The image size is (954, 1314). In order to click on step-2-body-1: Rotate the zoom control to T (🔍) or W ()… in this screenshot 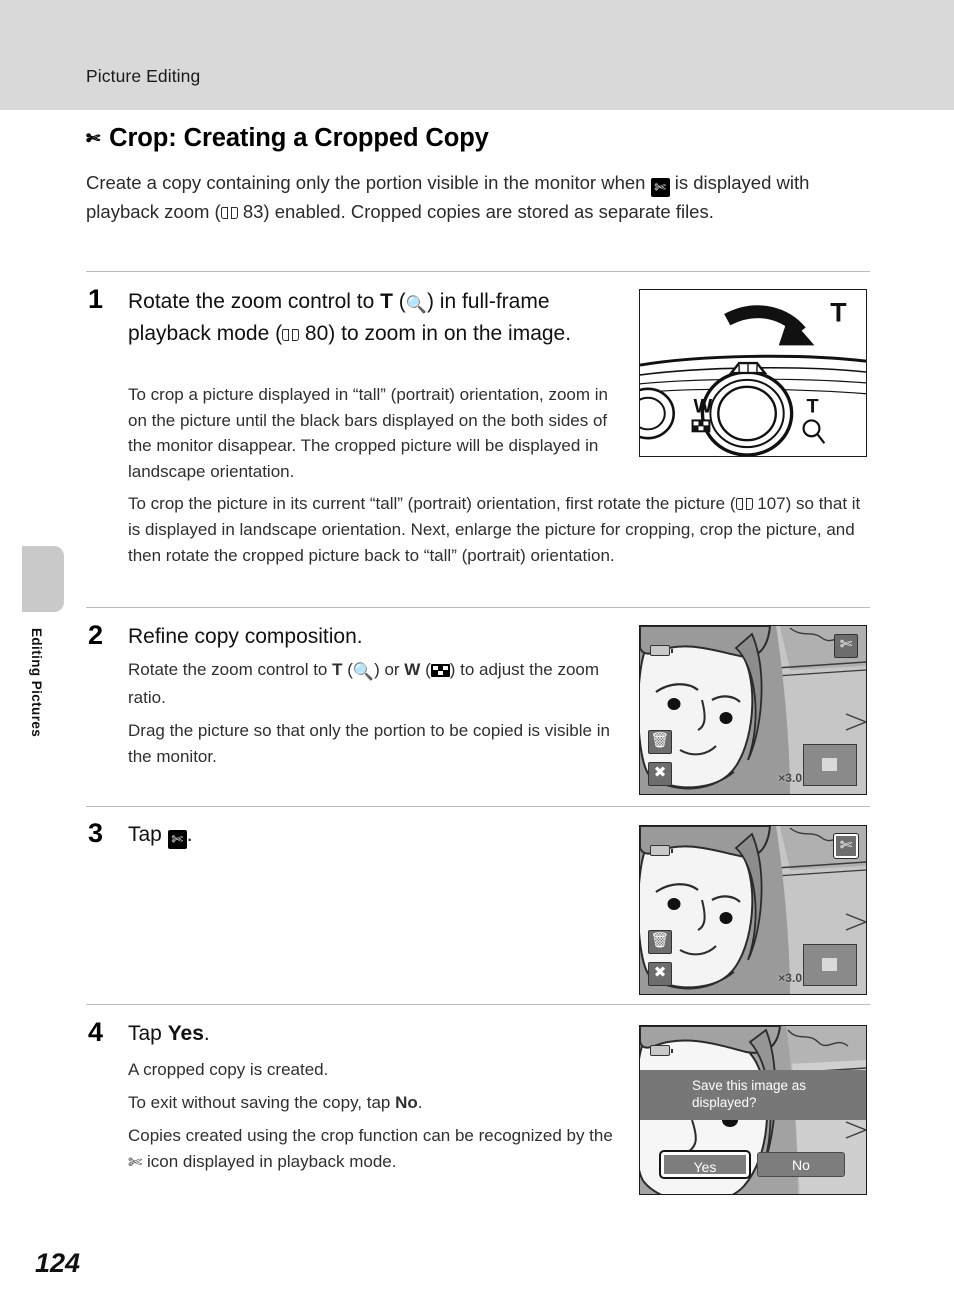, I will do `click(374, 683)`.